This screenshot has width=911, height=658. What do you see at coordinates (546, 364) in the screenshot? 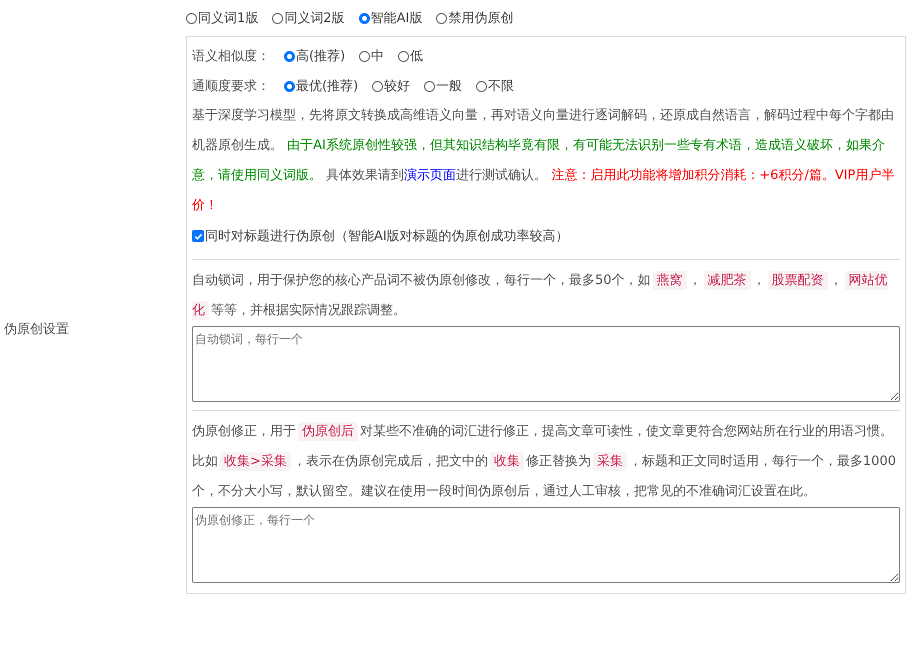
I see `lock-words-field: 自动锁词，每行一个` at bounding box center [546, 364].